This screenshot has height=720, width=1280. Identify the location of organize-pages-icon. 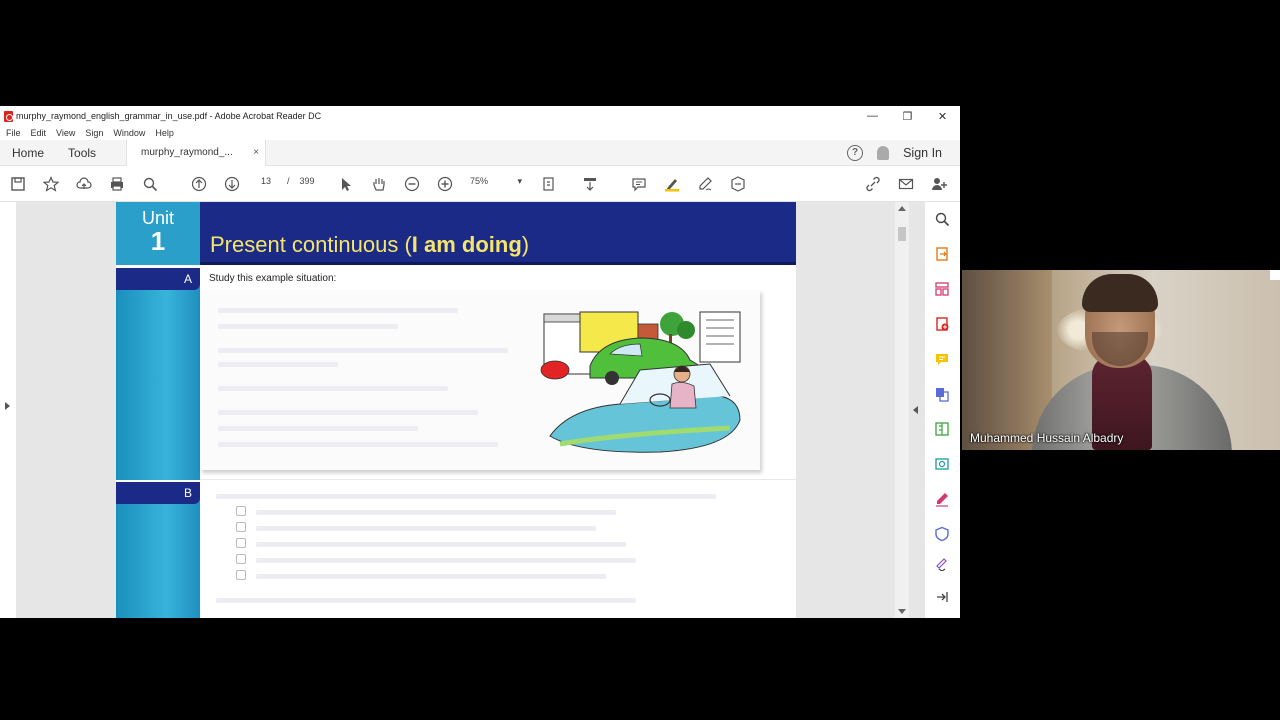
(942, 289).